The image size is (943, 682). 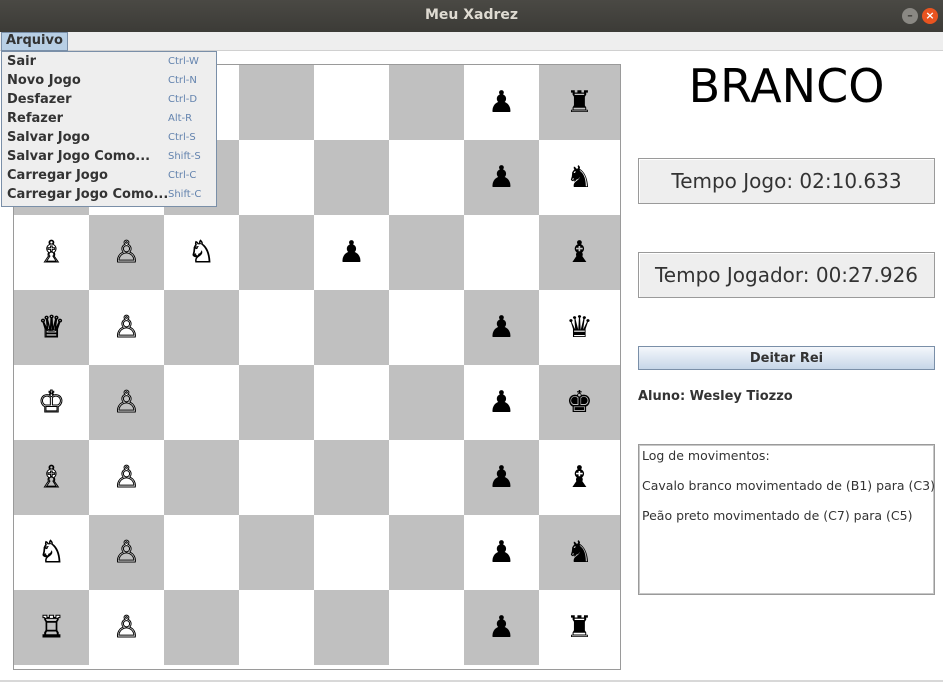 I want to click on board-square: ♛, so click(x=579, y=327).